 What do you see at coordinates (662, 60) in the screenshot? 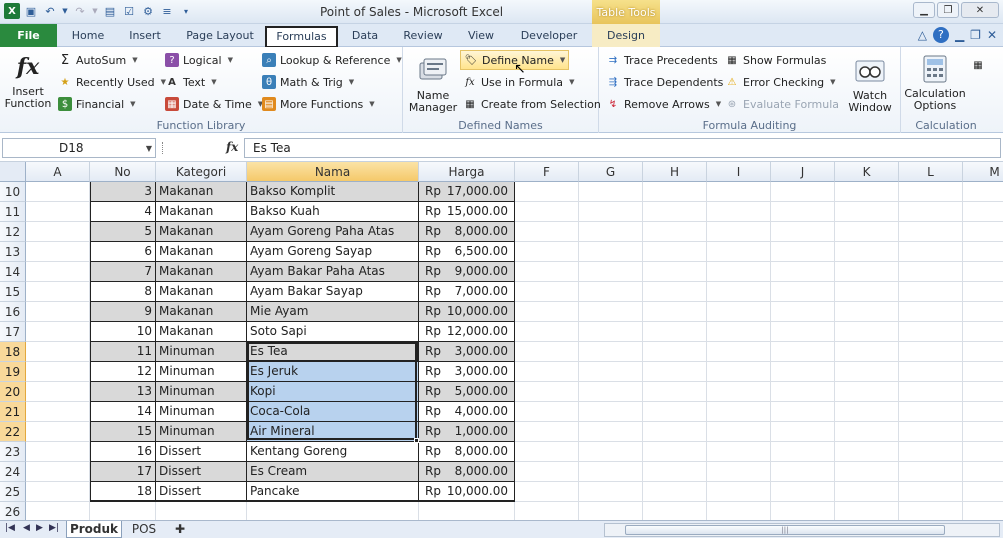
I see `trace-precedents-button: ⇉ Trace Precedents` at bounding box center [662, 60].